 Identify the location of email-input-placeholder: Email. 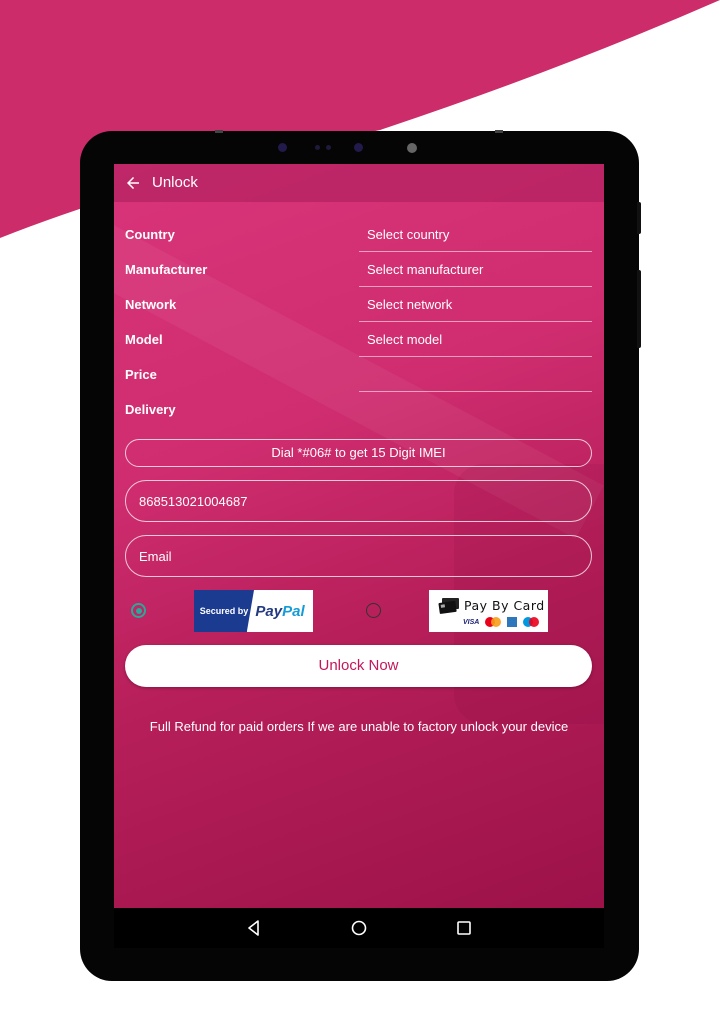
(155, 556).